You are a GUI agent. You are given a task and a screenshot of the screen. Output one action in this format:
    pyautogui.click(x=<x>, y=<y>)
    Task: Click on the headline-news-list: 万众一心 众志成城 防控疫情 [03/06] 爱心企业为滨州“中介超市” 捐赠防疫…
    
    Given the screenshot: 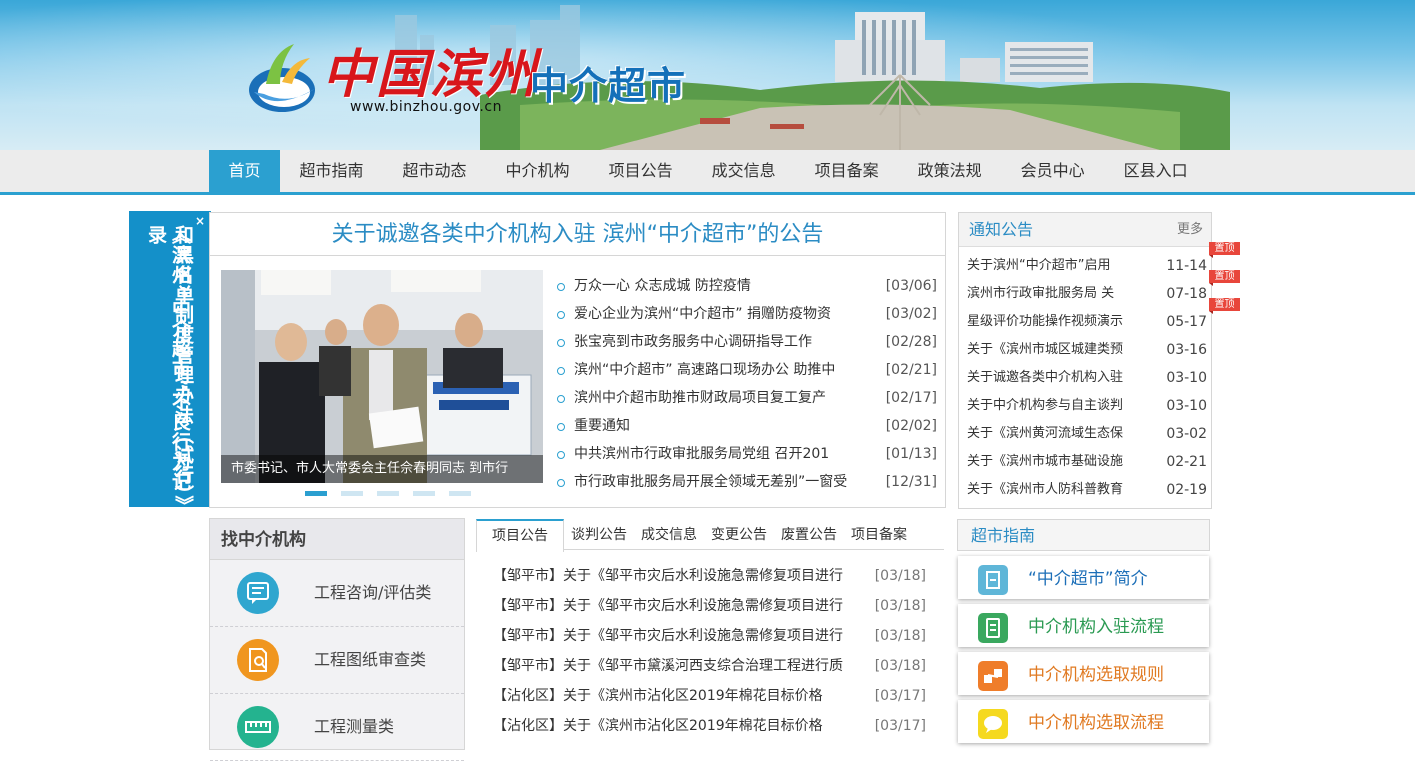 What is the action you would take?
    pyautogui.click(x=746, y=384)
    